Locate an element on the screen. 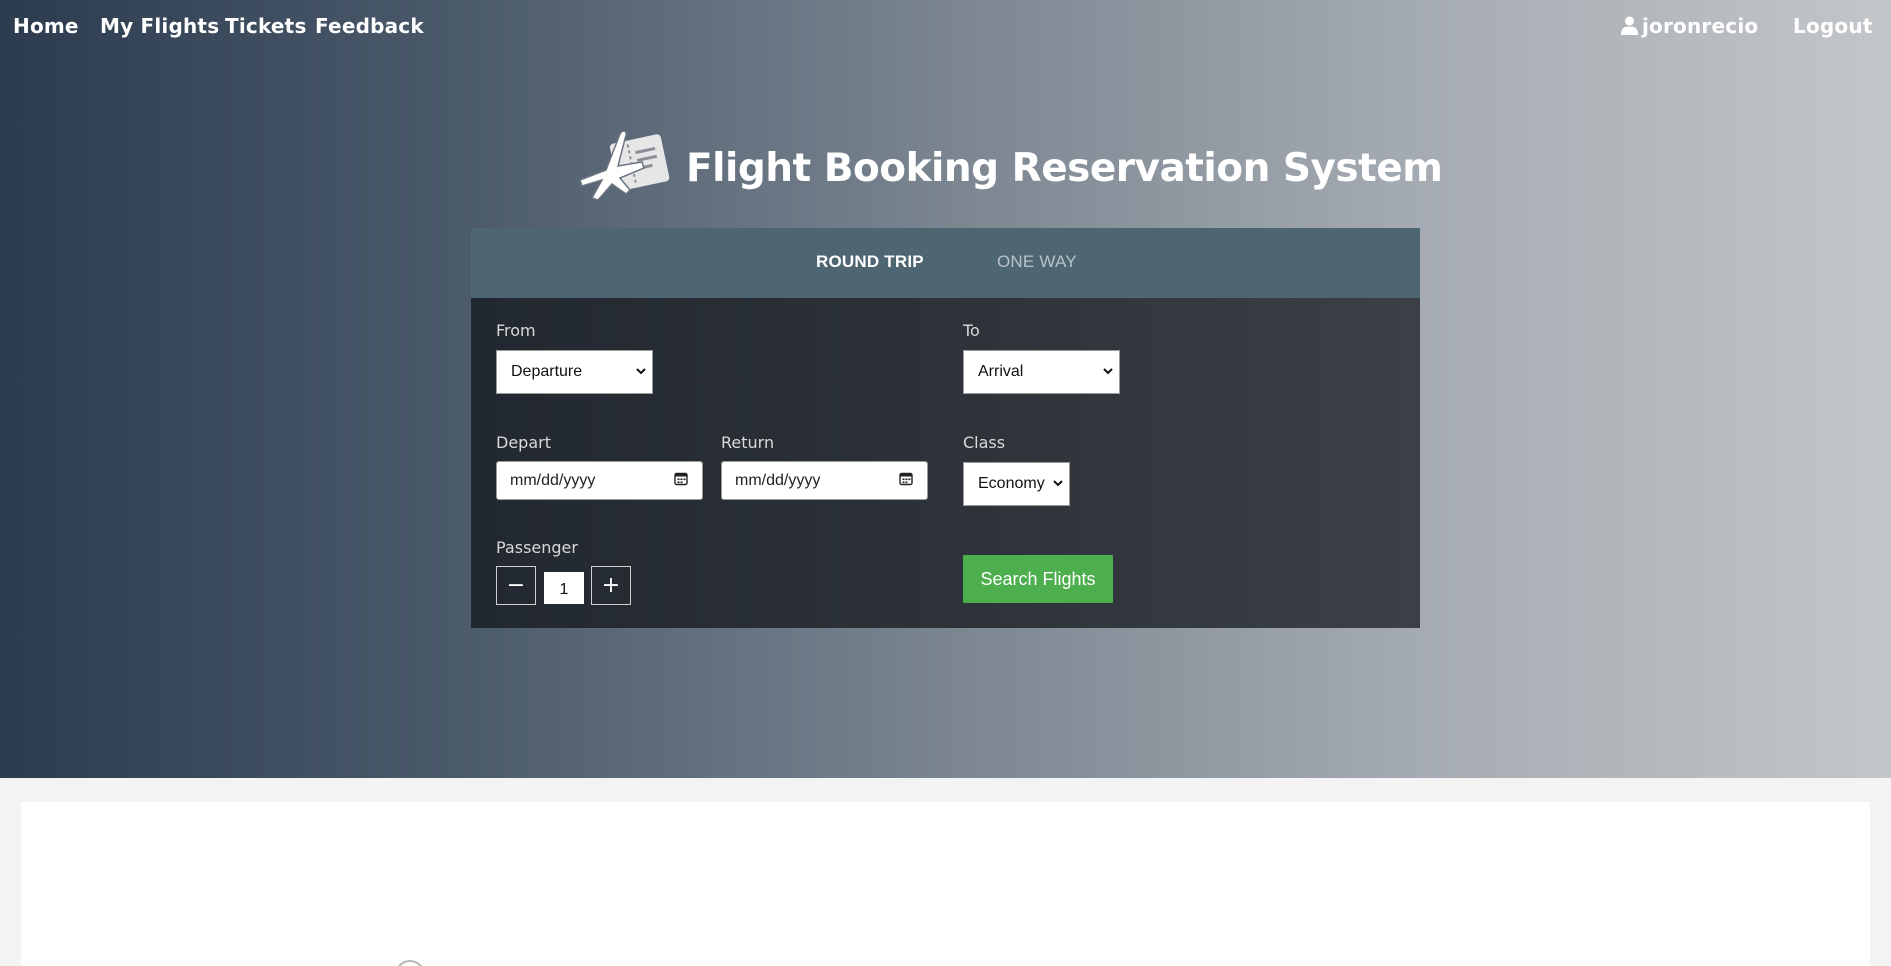 The height and width of the screenshot is (966, 1891). nav-logout-link: Logout is located at coordinates (1833, 26).